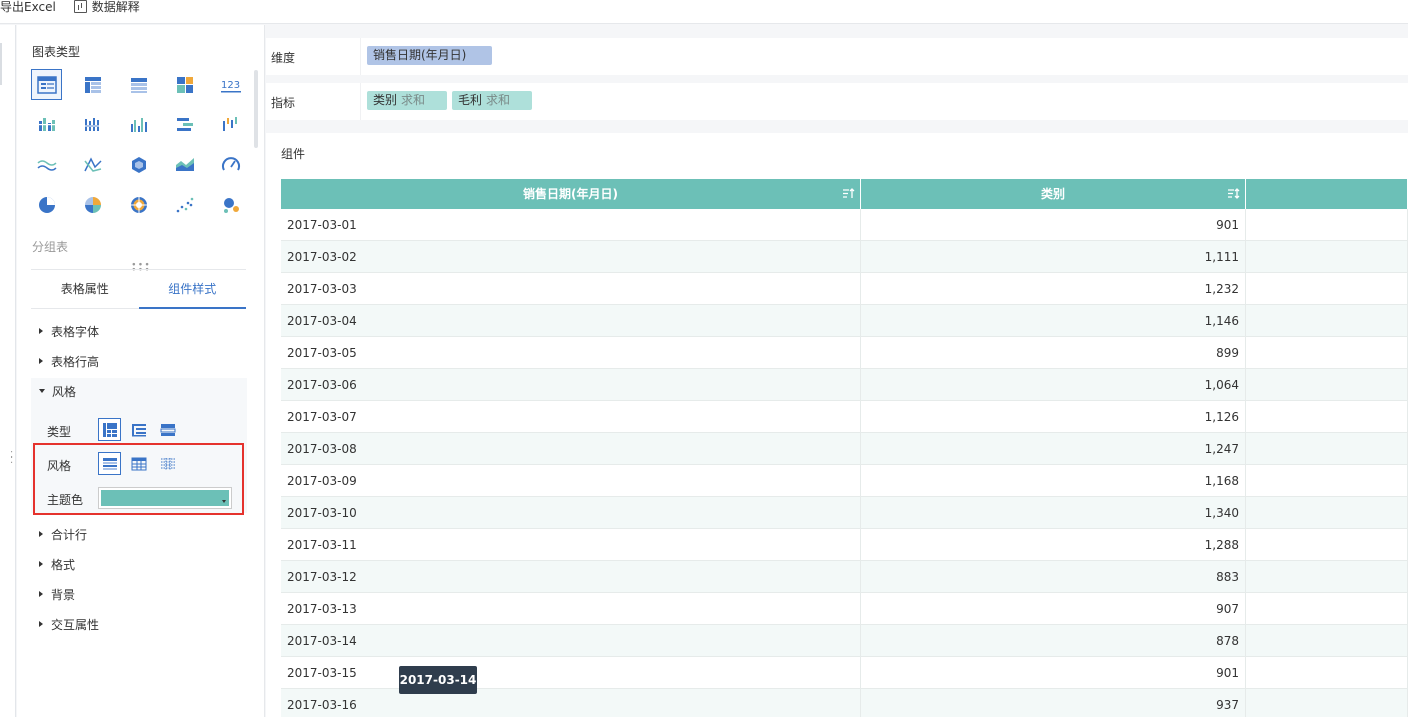 The image size is (1408, 717). What do you see at coordinates (492, 100) in the screenshot?
I see `metric-field-pill: 毛利 求和` at bounding box center [492, 100].